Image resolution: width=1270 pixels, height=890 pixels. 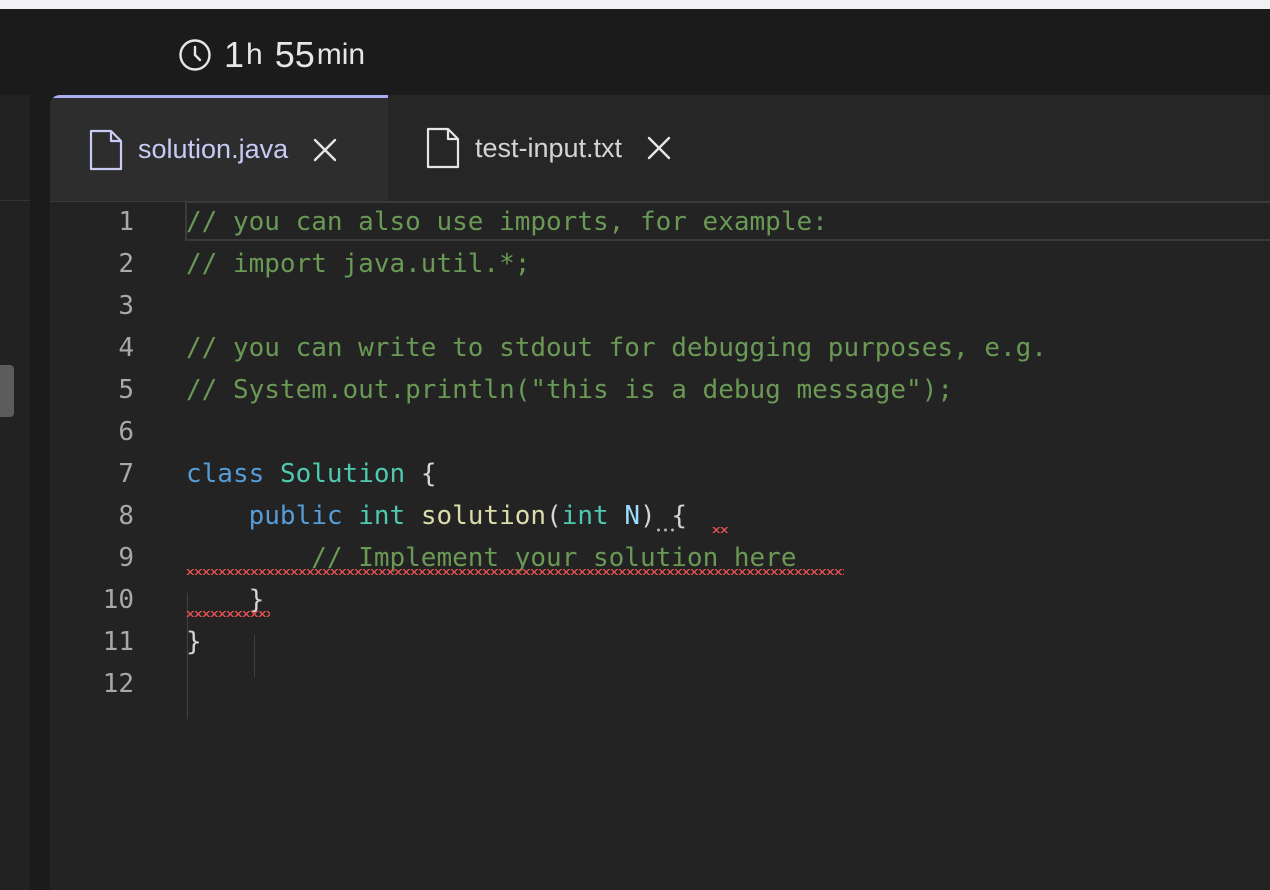 What do you see at coordinates (15, 492) in the screenshot?
I see `left-panel` at bounding box center [15, 492].